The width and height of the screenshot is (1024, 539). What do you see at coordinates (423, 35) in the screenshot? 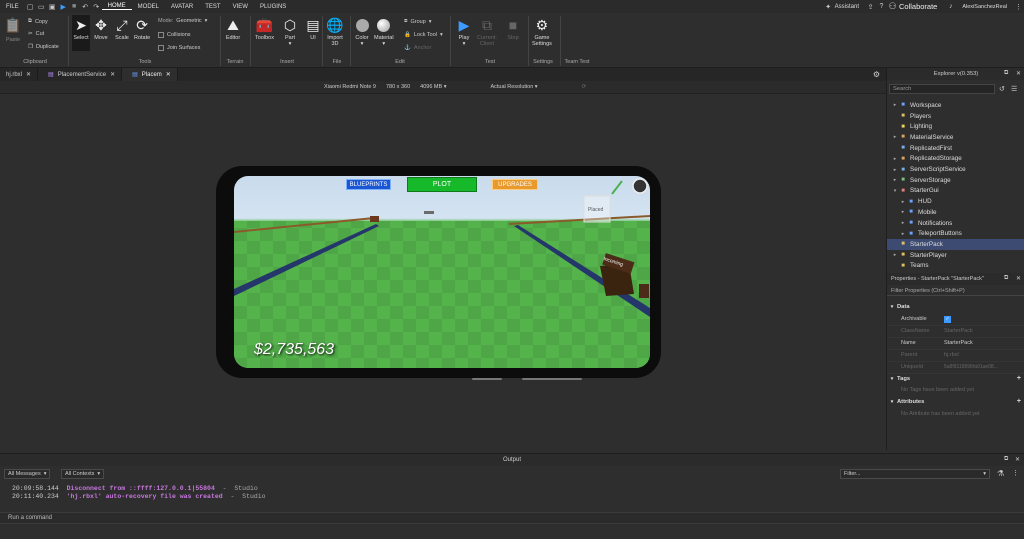
I see `lock-tool-button: 🔒 Lock Tool ▾` at bounding box center [423, 35].